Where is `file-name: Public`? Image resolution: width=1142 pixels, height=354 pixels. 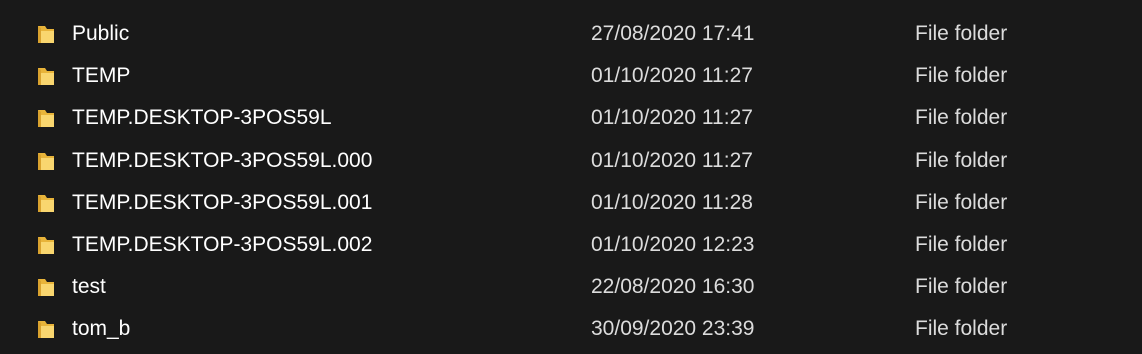
file-name: Public is located at coordinates (101, 33).